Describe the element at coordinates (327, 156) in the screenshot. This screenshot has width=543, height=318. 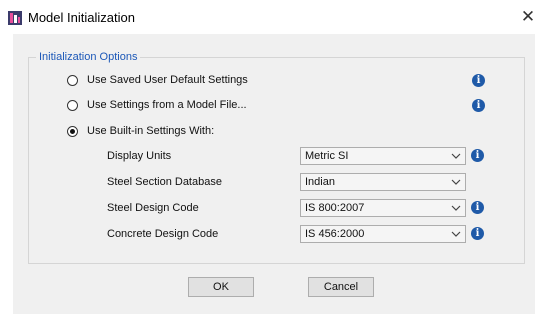
I see `select-value: Metric SI` at that location.